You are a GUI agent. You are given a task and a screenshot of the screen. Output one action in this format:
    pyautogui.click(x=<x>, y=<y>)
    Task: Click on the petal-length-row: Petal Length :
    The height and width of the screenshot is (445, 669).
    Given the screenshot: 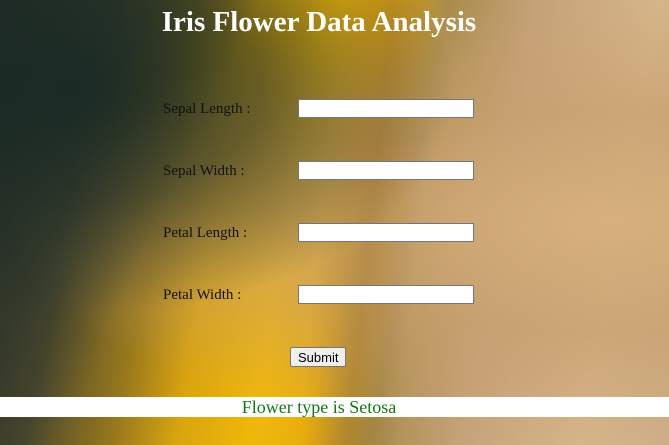 What is the action you would take?
    pyautogui.click(x=323, y=234)
    